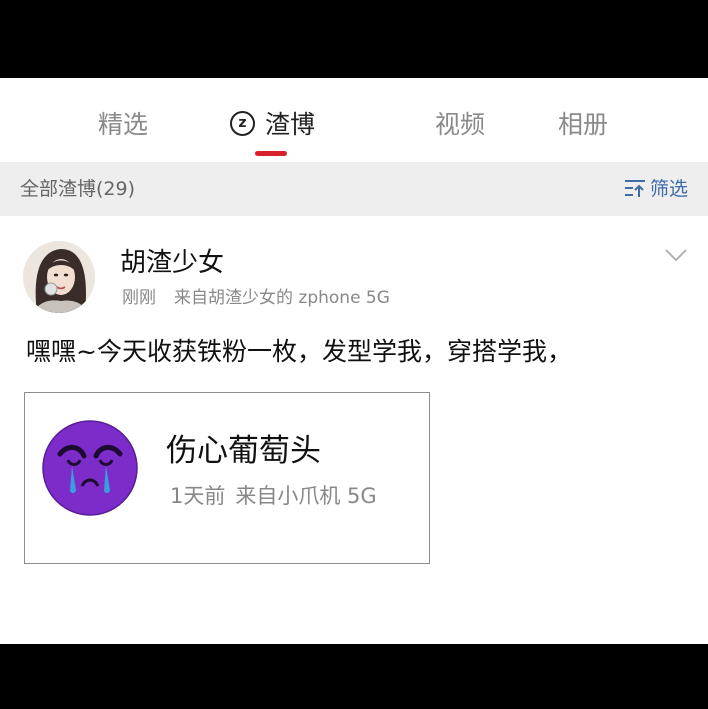 The height and width of the screenshot is (709, 708). I want to click on quoted-time: 1天前, so click(198, 496).